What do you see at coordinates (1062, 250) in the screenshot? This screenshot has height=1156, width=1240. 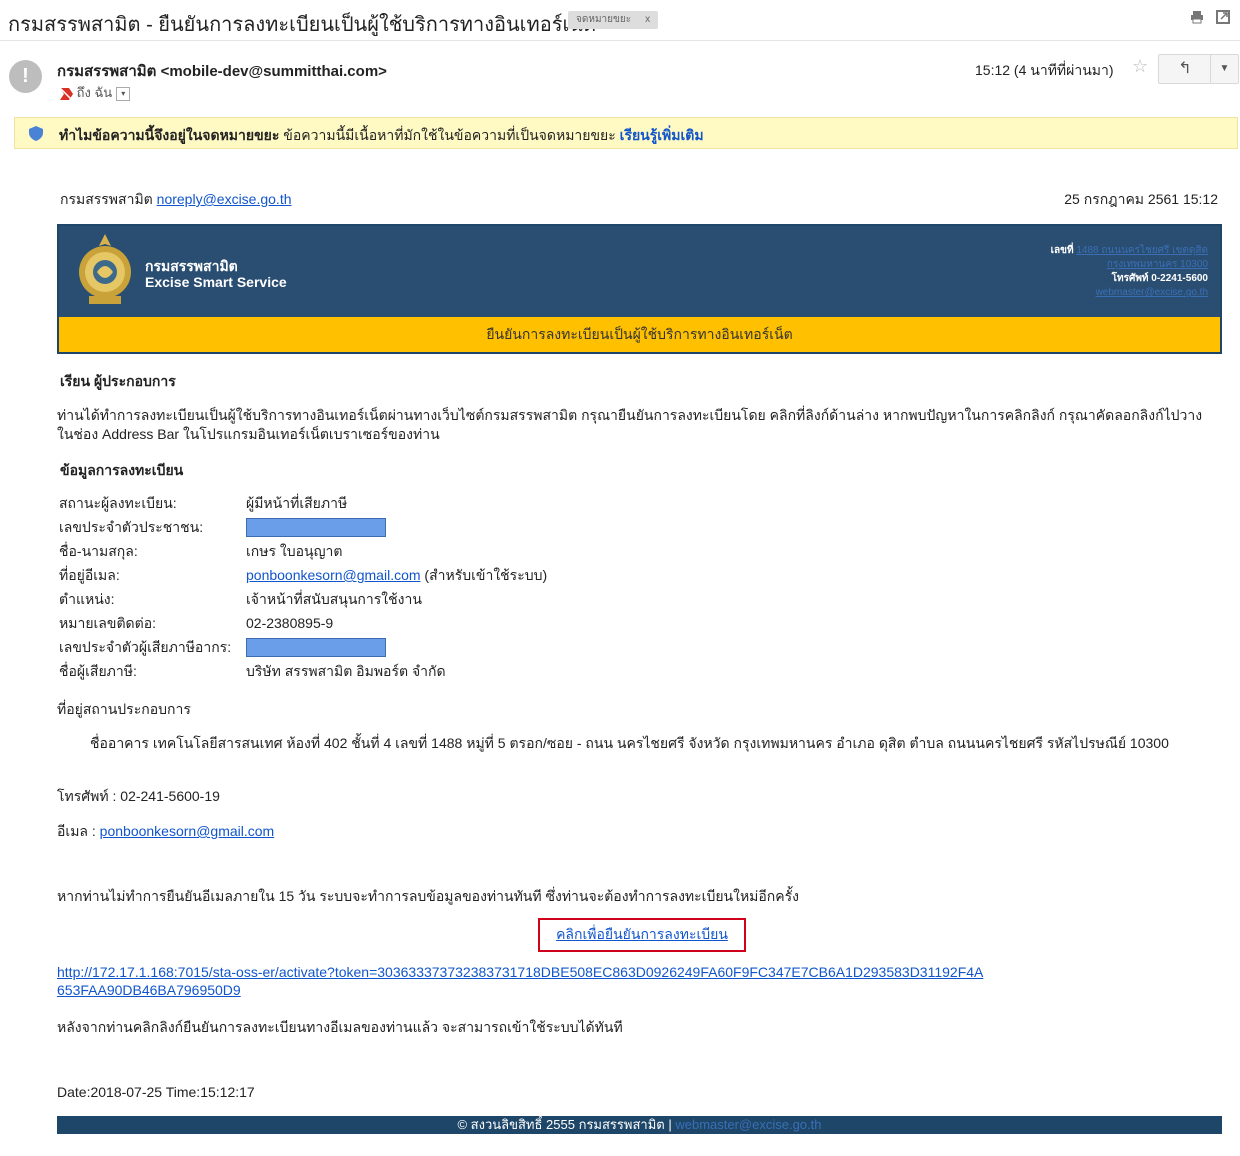 I see `contact-label: เลขที่` at bounding box center [1062, 250].